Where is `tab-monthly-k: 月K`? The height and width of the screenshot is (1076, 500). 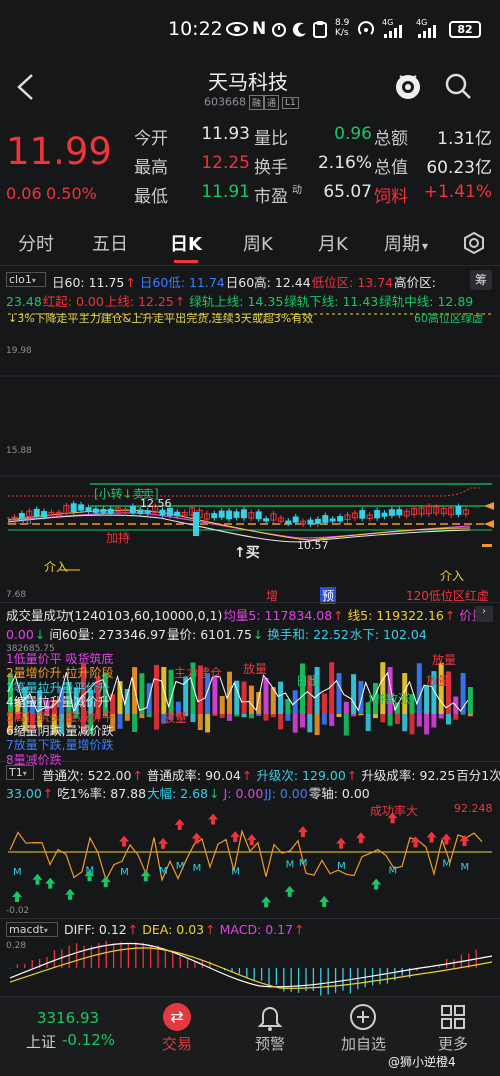
tab-monthly-k: 月K is located at coordinates (333, 243).